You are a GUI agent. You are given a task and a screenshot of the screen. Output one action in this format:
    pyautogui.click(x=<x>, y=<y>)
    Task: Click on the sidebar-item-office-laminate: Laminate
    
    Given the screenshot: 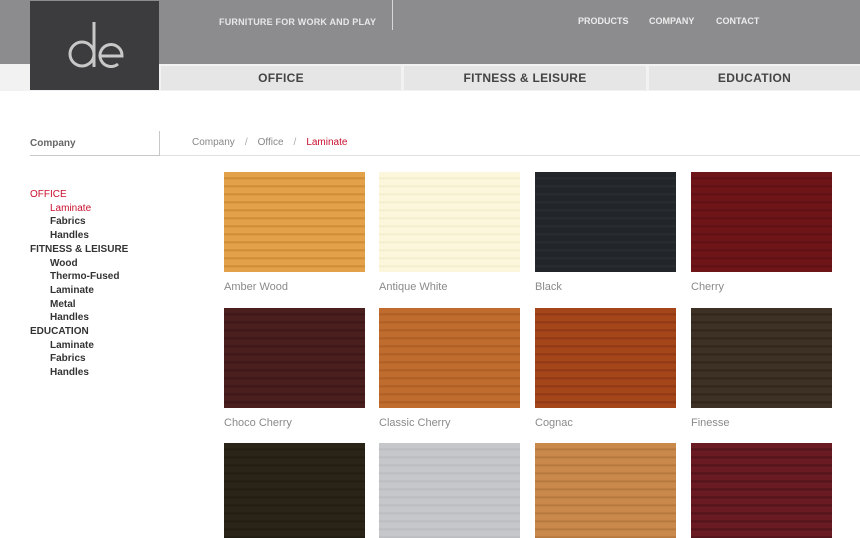 What is the action you would take?
    pyautogui.click(x=79, y=209)
    